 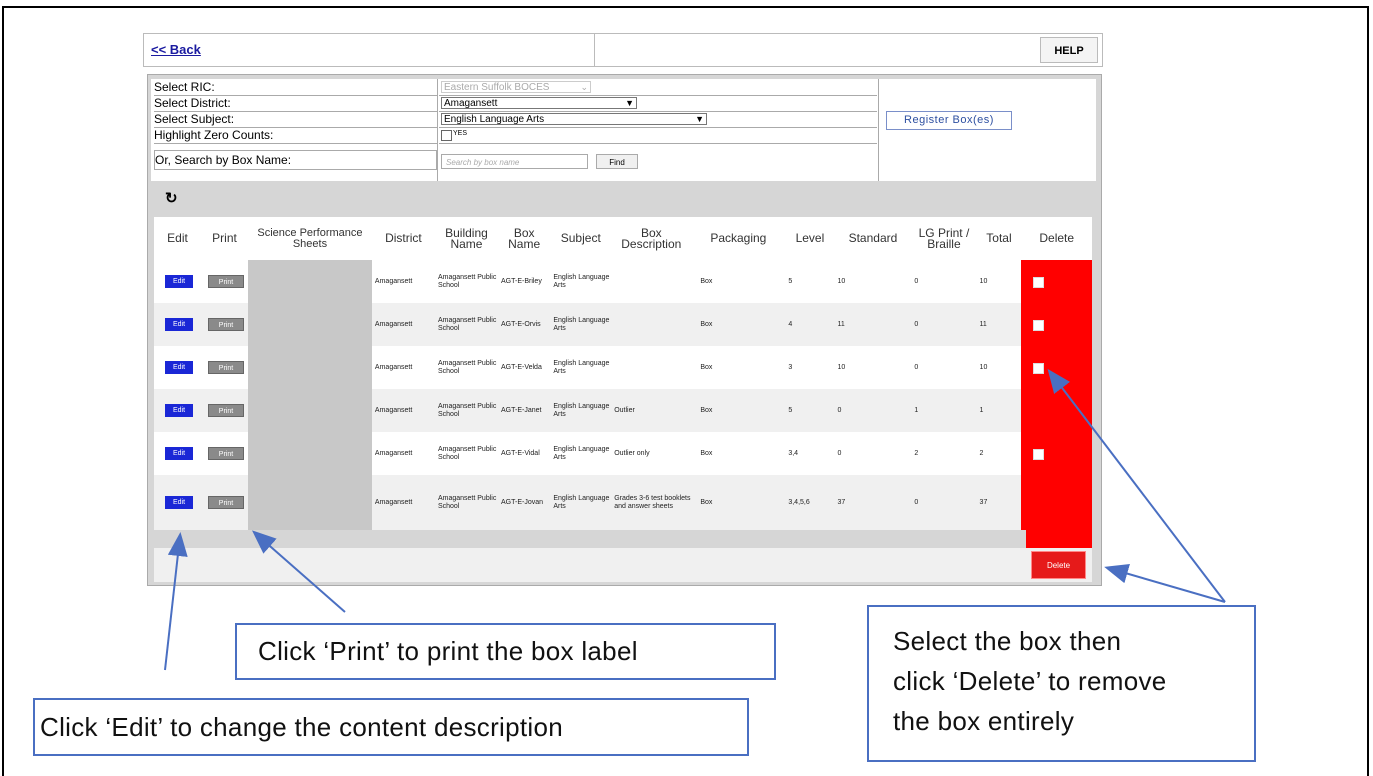 I want to click on arrow-to-edit, so click(x=176, y=601).